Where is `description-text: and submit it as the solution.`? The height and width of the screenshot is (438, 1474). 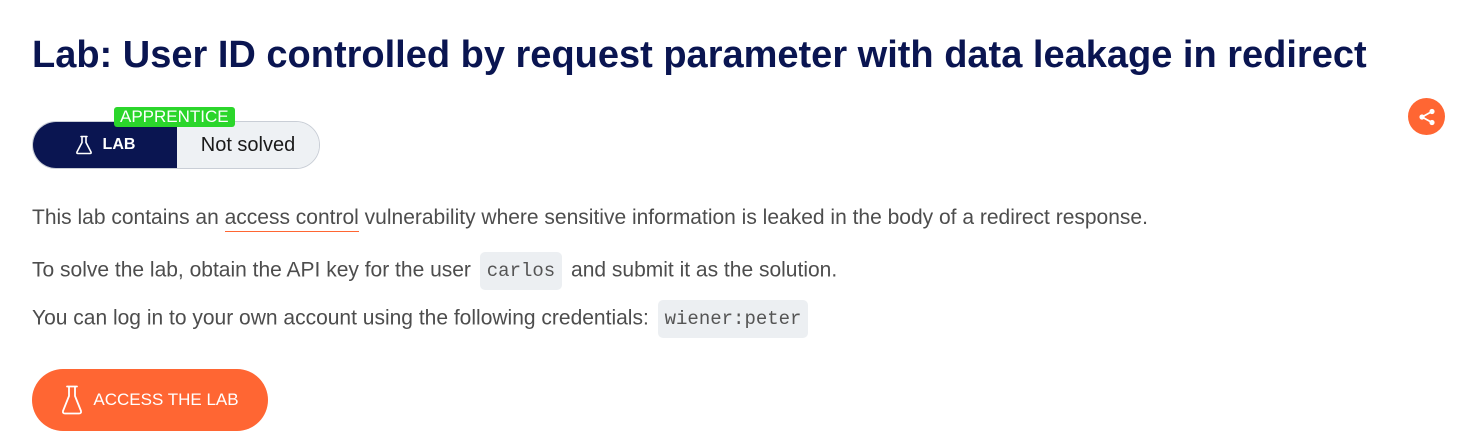 description-text: and submit it as the solution. is located at coordinates (701, 270).